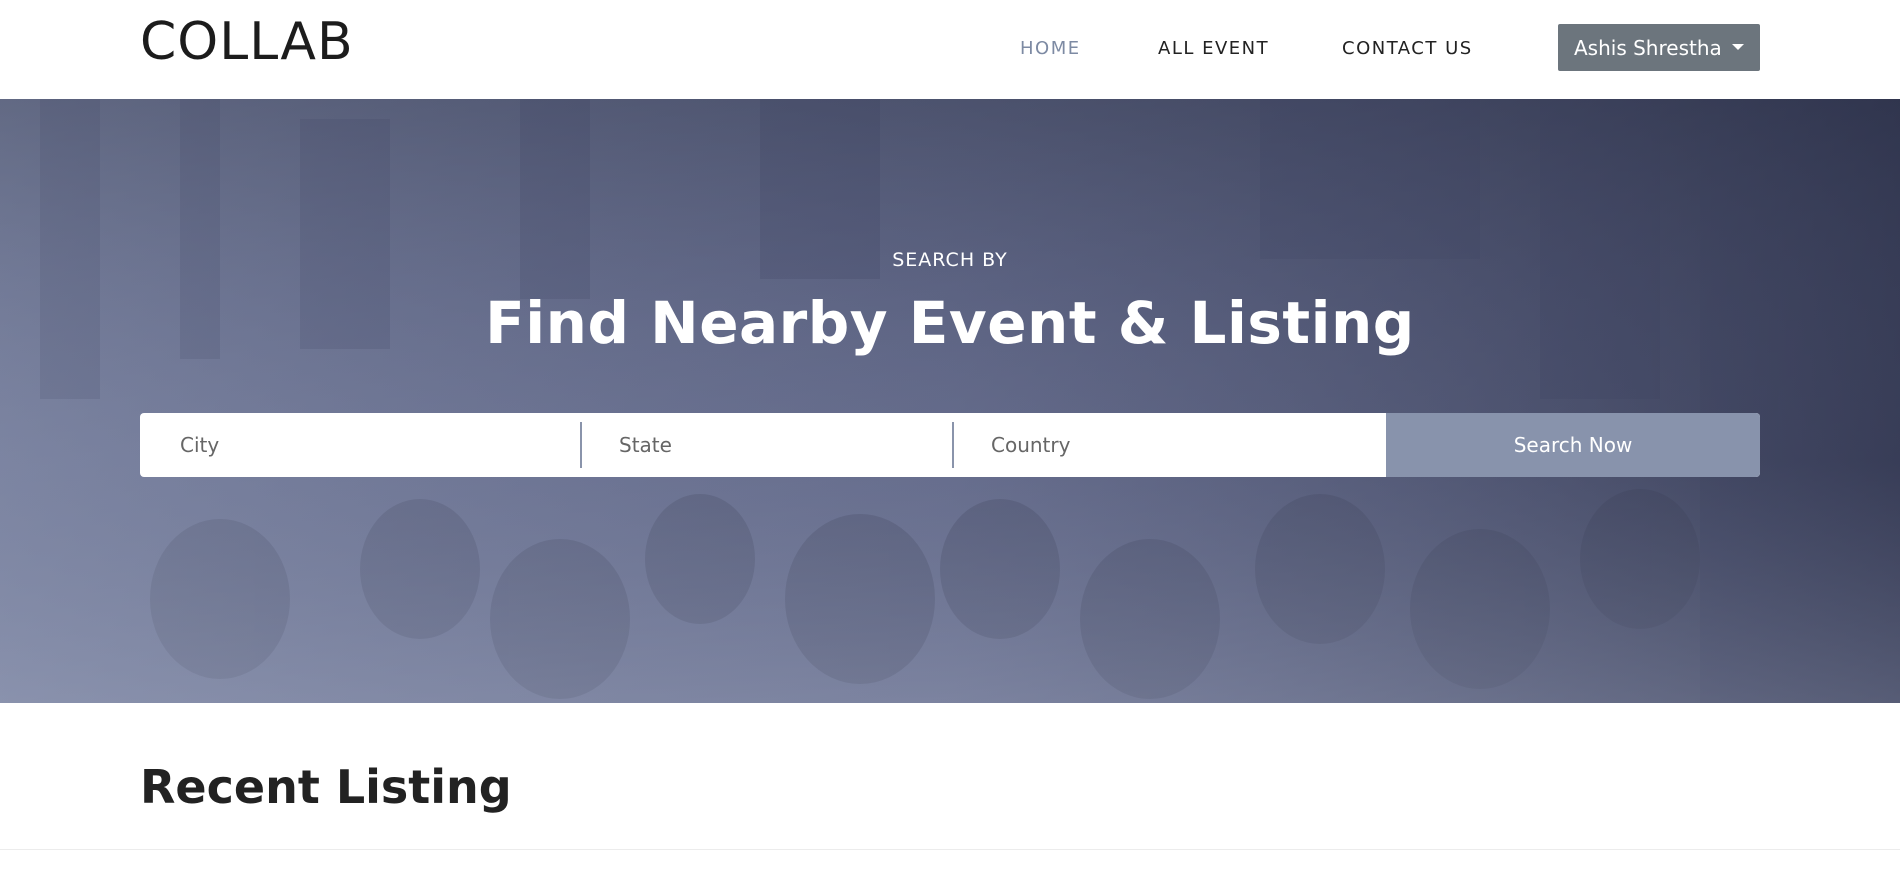  Describe the element at coordinates (950, 260) in the screenshot. I see `hero-subtitle: SEARCH BY` at that location.